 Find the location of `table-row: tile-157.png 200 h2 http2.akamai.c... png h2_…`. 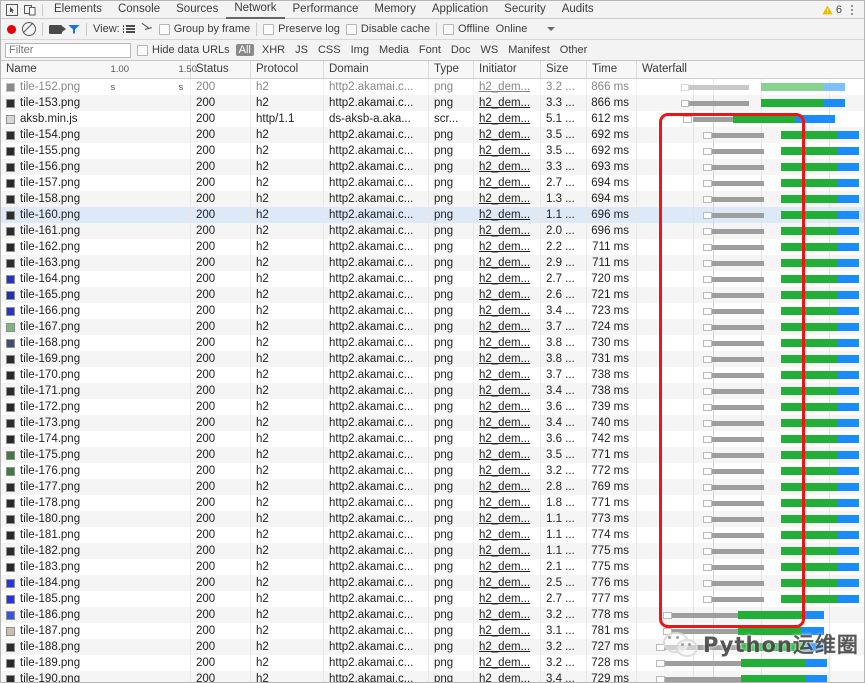

table-row: tile-157.png 200 h2 http2.akamai.c... png h2_… is located at coordinates (432, 183).